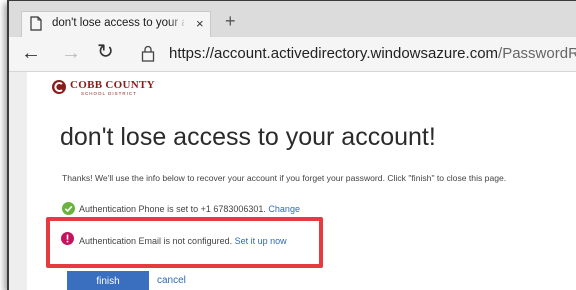 This screenshot has width=576, height=290. Describe the element at coordinates (109, 93) in the screenshot. I see `logo-subtext: SCHOOL DISTRICT` at that location.